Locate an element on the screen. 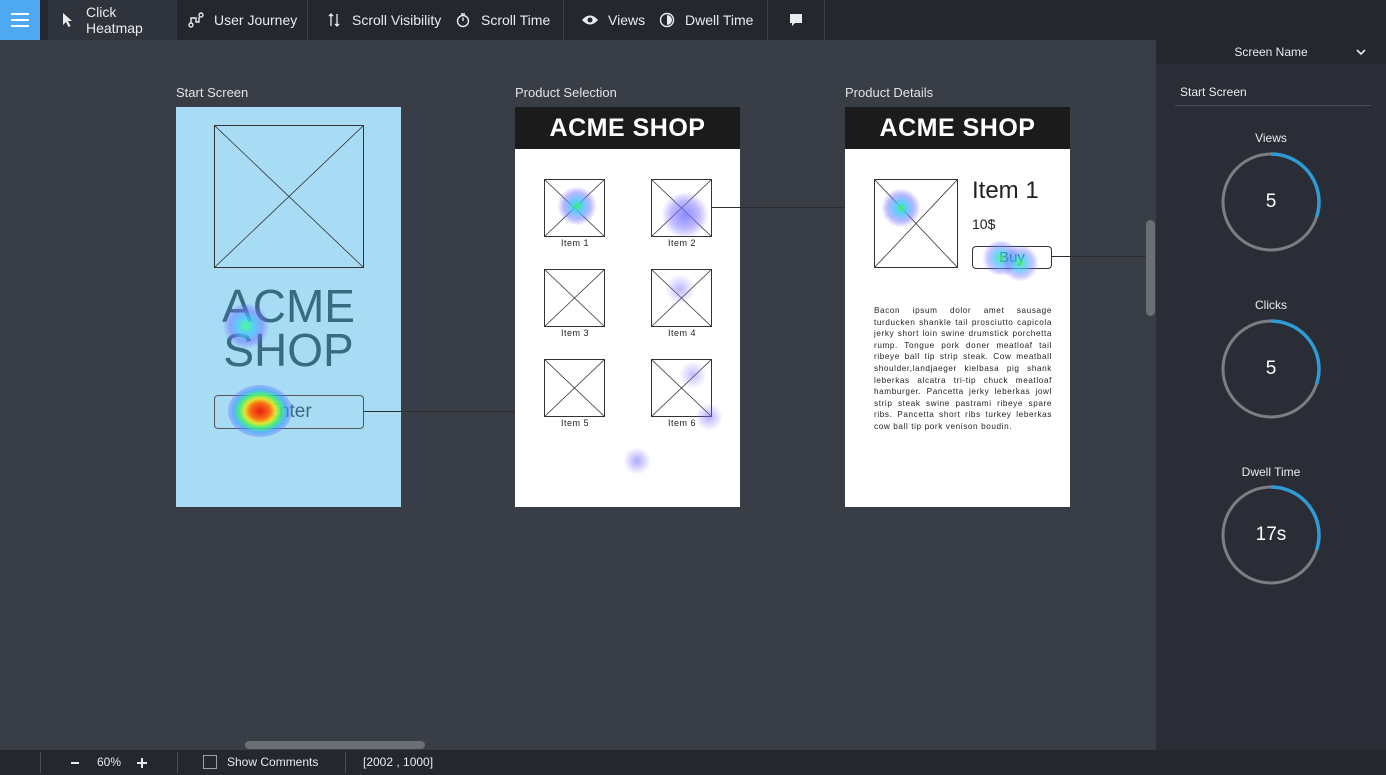 This screenshot has height=775, width=1386. metric-label-views: Views is located at coordinates (1271, 138).